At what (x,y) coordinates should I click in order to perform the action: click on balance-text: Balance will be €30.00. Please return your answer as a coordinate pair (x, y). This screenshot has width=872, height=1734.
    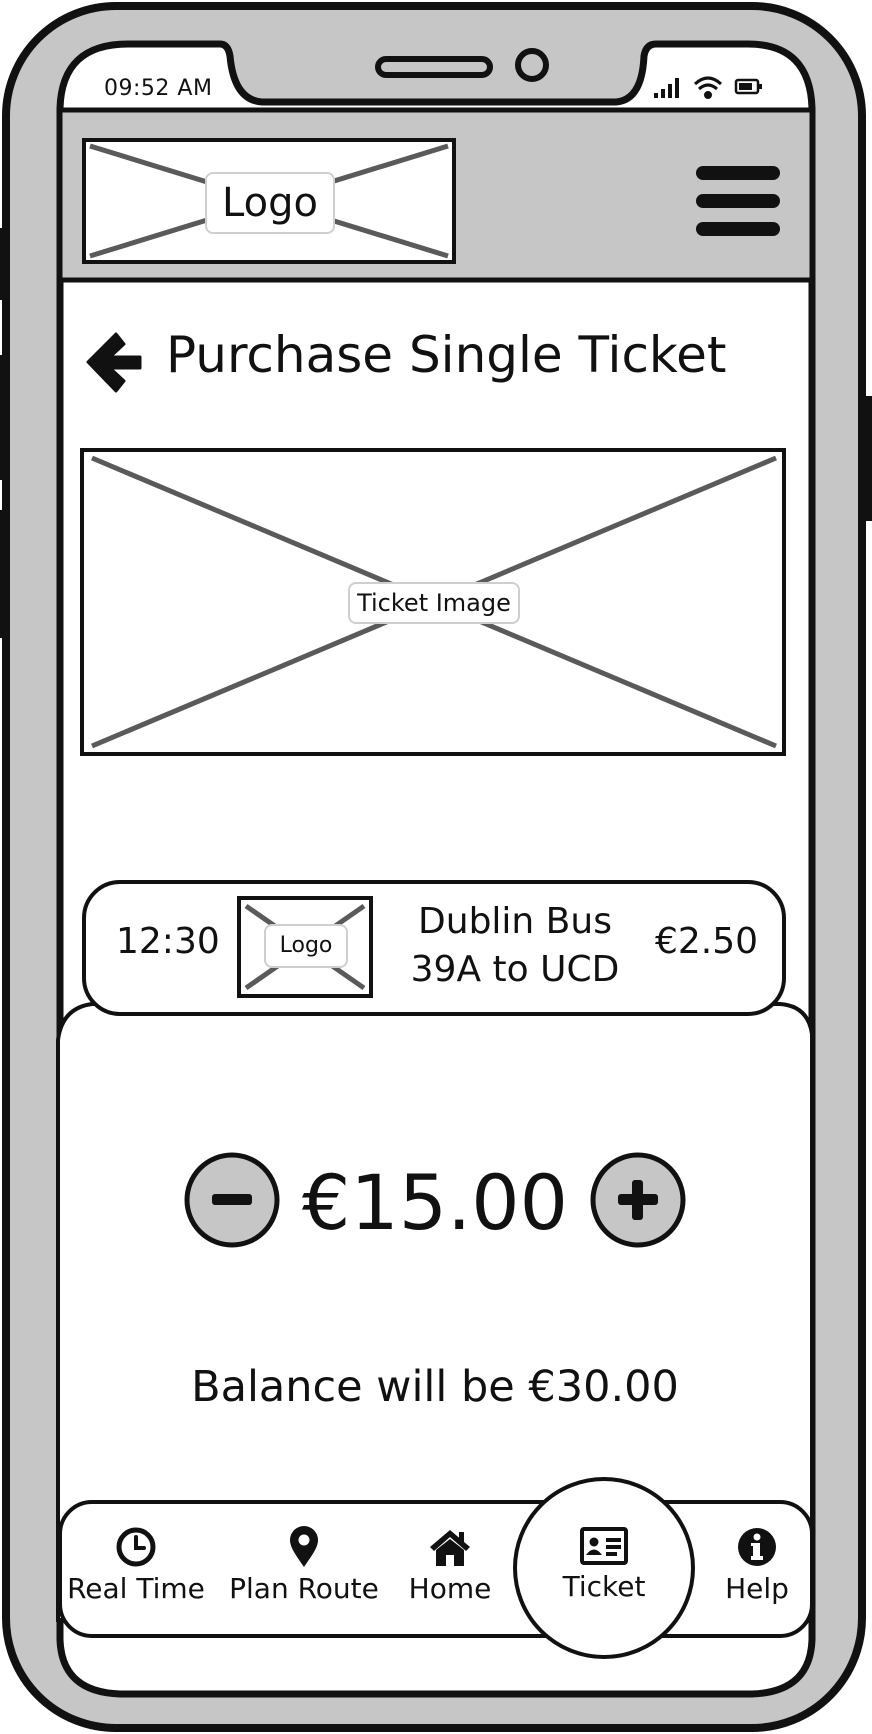
    Looking at the image, I should click on (435, 1387).